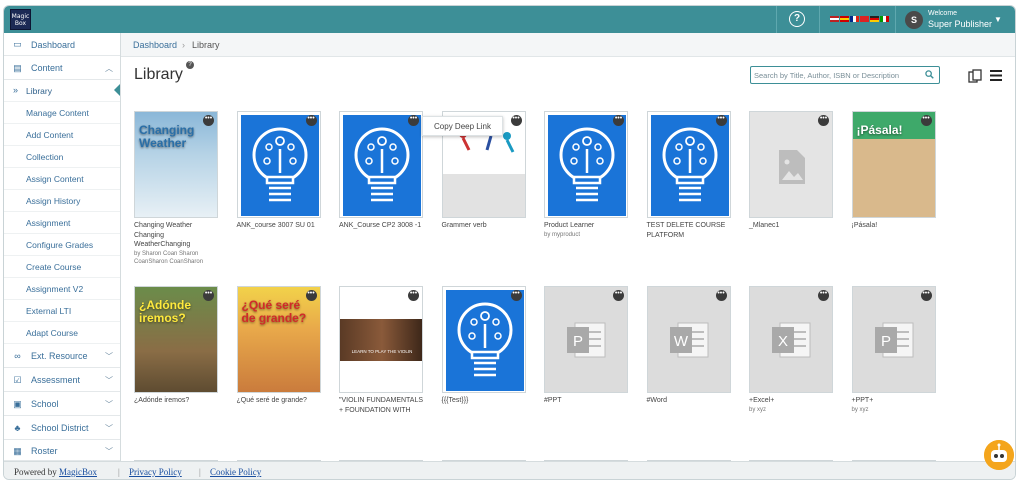 The height and width of the screenshot is (487, 1024). Describe the element at coordinates (864, 19) in the screenshot. I see `flag-cn-icon` at that location.